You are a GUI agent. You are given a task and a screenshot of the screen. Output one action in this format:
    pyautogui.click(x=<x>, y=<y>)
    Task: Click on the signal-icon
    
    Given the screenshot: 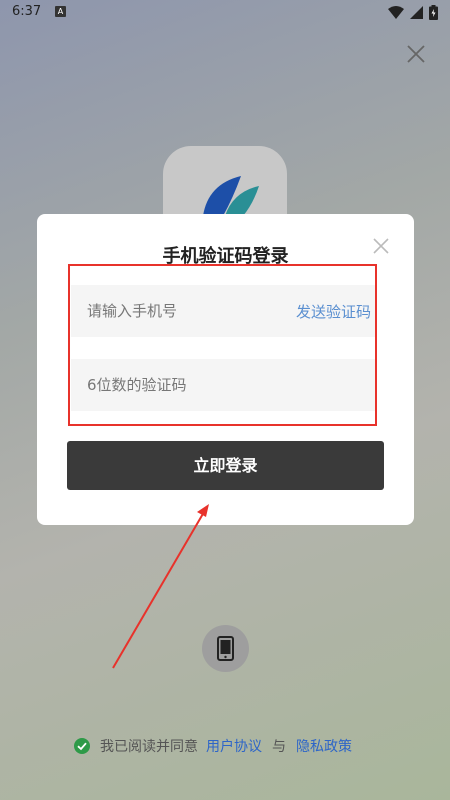 What is the action you would take?
    pyautogui.click(x=416, y=12)
    